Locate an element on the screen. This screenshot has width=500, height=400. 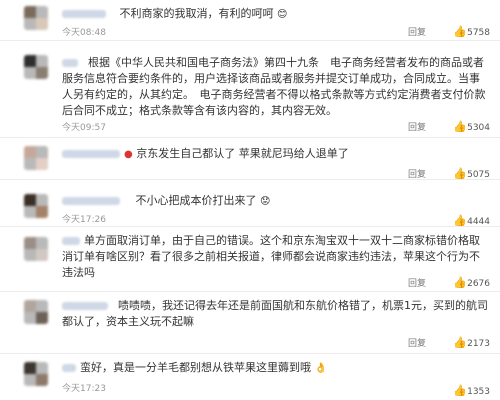
like-button: 👍4444 is located at coordinates (471, 220).